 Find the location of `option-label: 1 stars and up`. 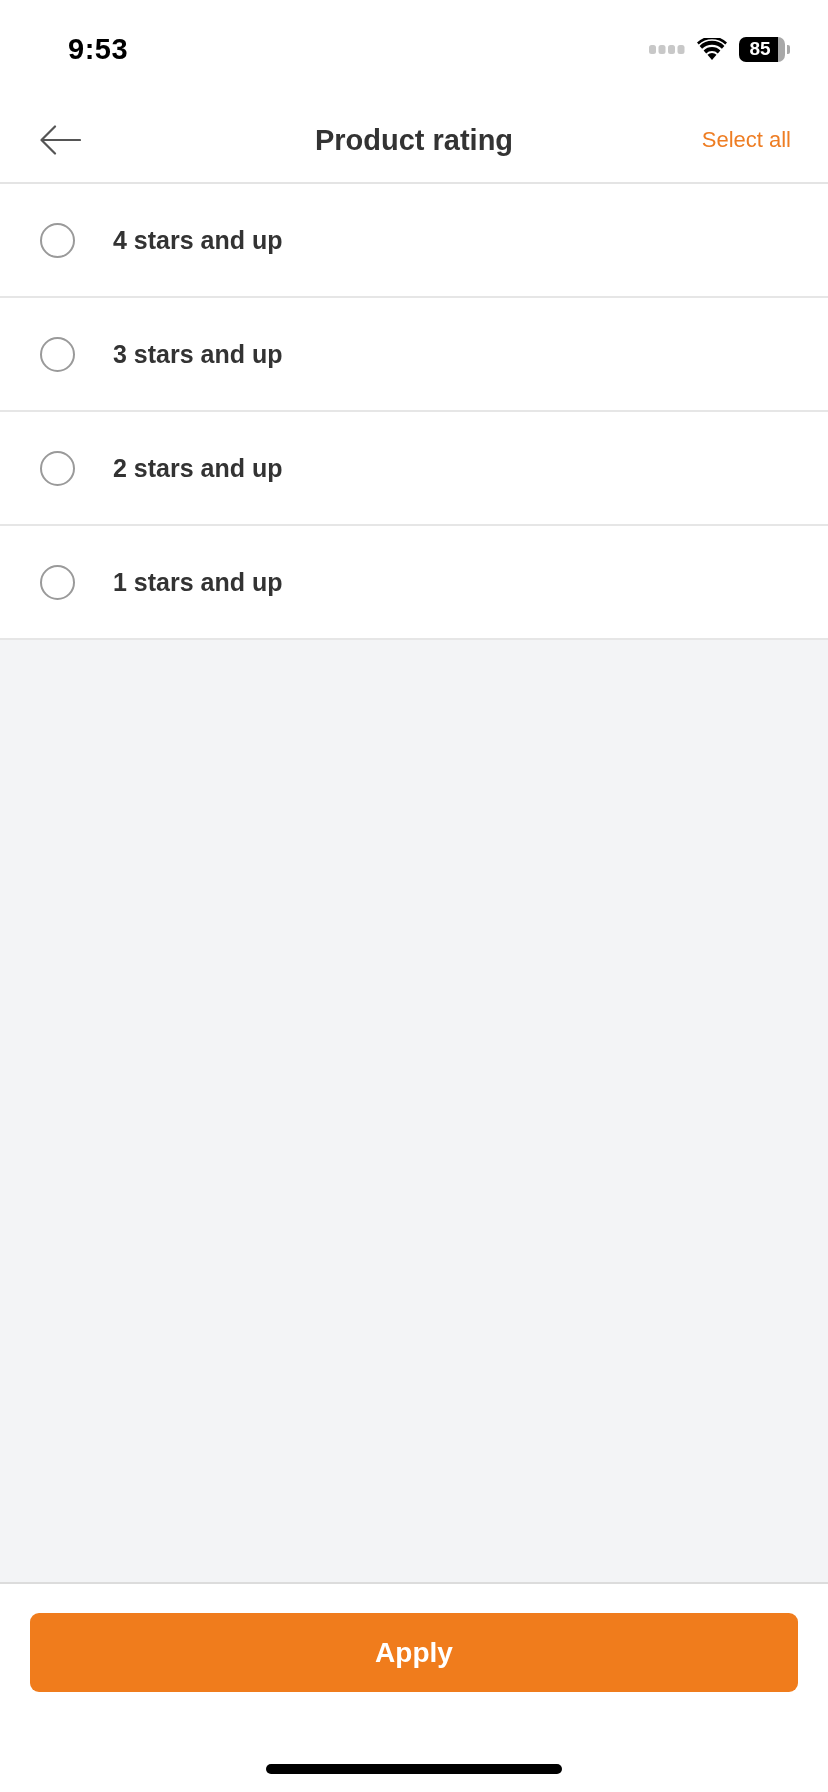

option-label: 1 stars and up is located at coordinates (198, 582).